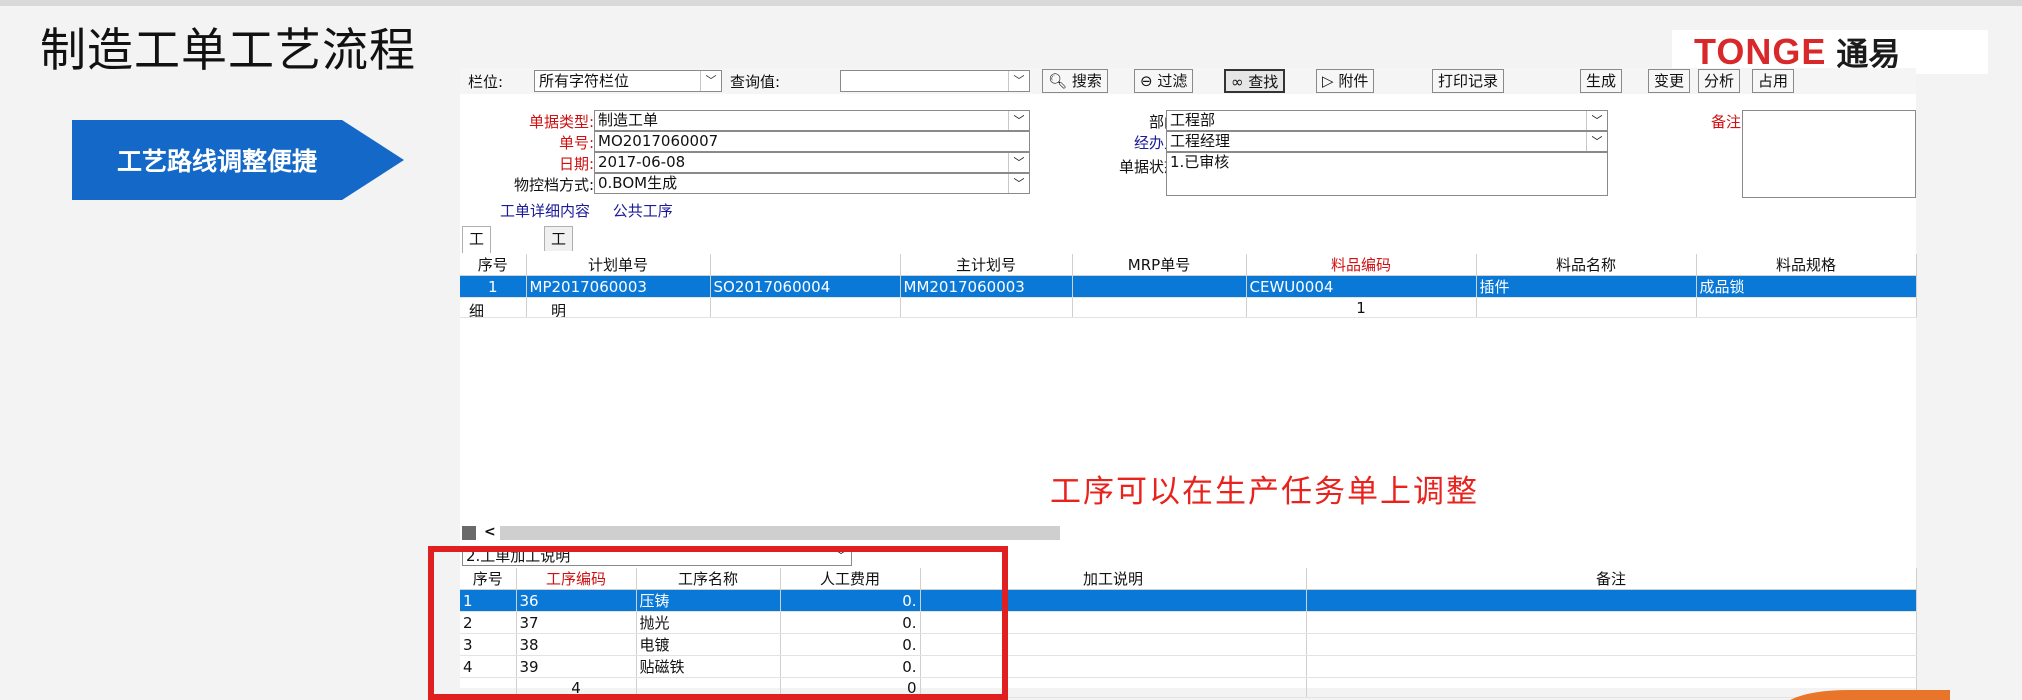  Describe the element at coordinates (812, 162) in the screenshot. I see `date-field: 2017-06-08 ﹀` at that location.